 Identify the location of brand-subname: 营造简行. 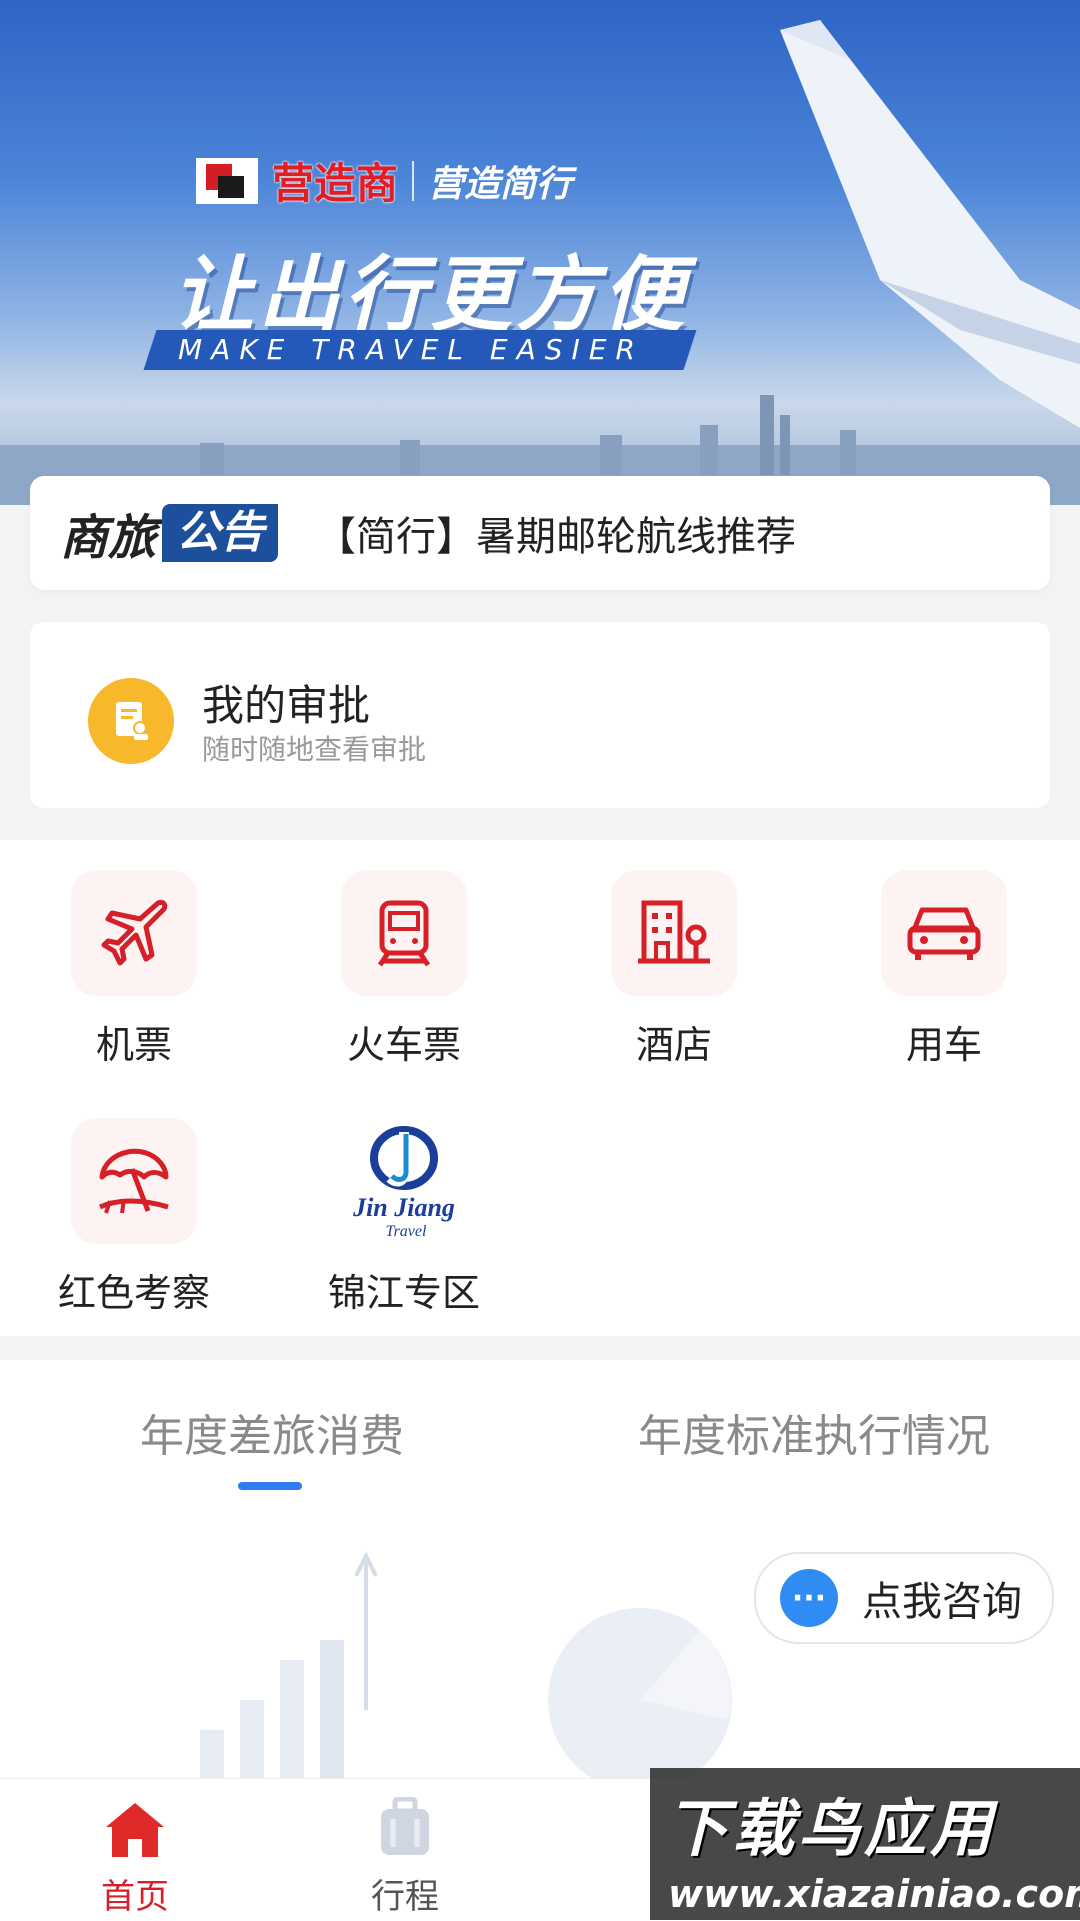
(500, 184).